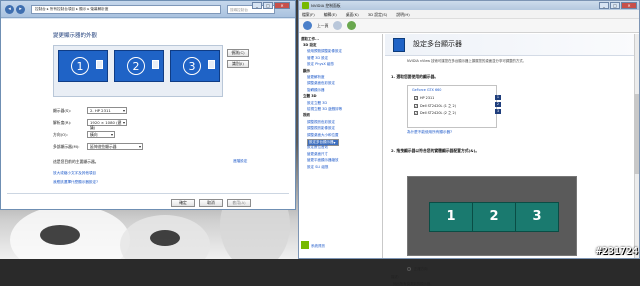  I want to click on resolution-row: 解析度(R): 1920 × 1080 (建議), so click(90, 124).